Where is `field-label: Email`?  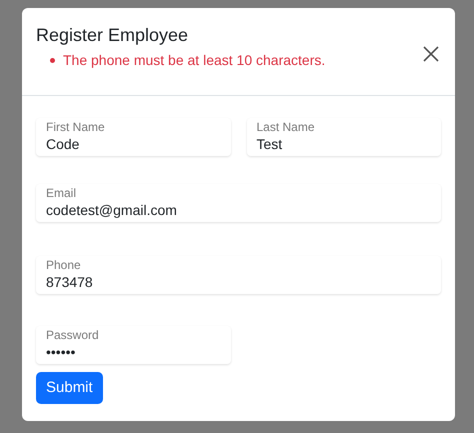
field-label: Email is located at coordinates (62, 193).